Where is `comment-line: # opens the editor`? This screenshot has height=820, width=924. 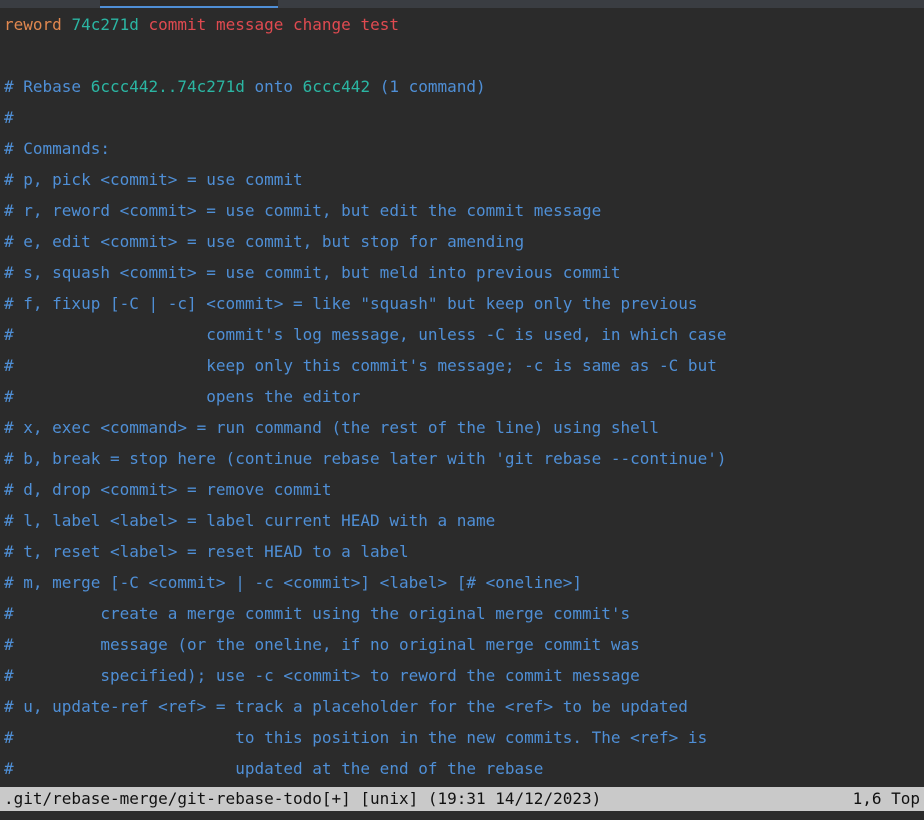
comment-line: # opens the editor is located at coordinates (182, 396).